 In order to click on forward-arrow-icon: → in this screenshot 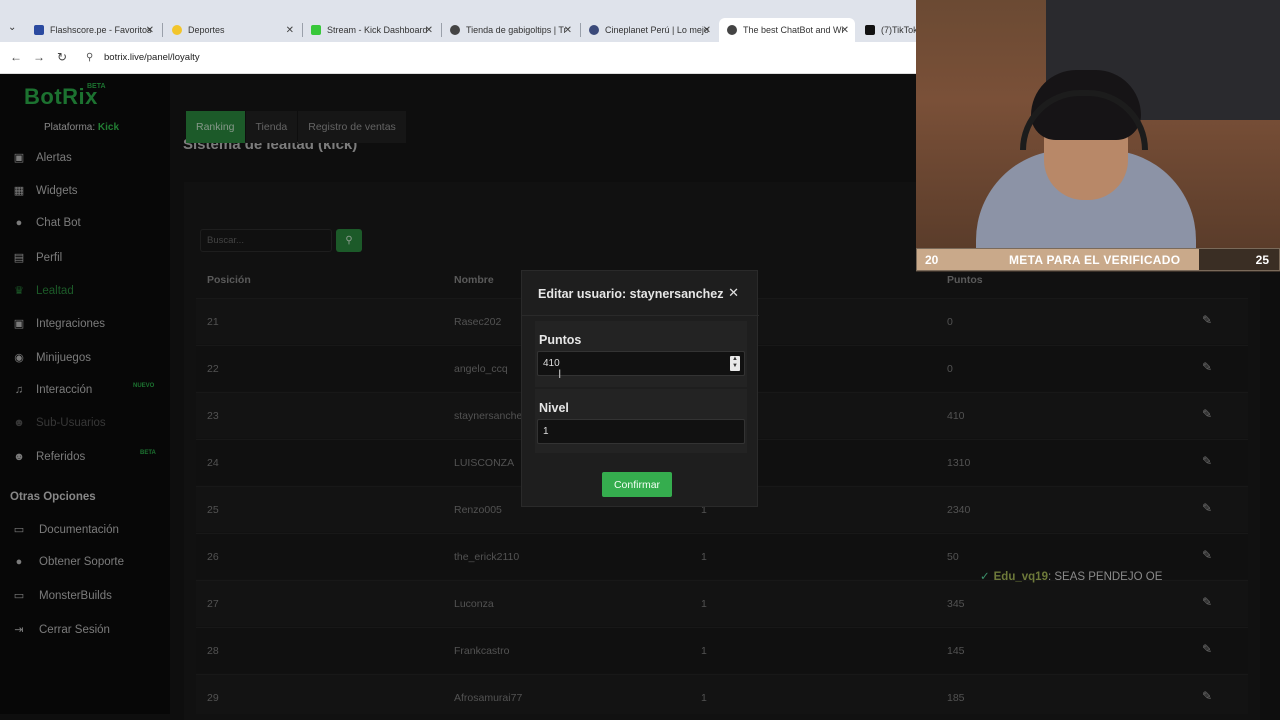, I will do `click(39, 57)`.